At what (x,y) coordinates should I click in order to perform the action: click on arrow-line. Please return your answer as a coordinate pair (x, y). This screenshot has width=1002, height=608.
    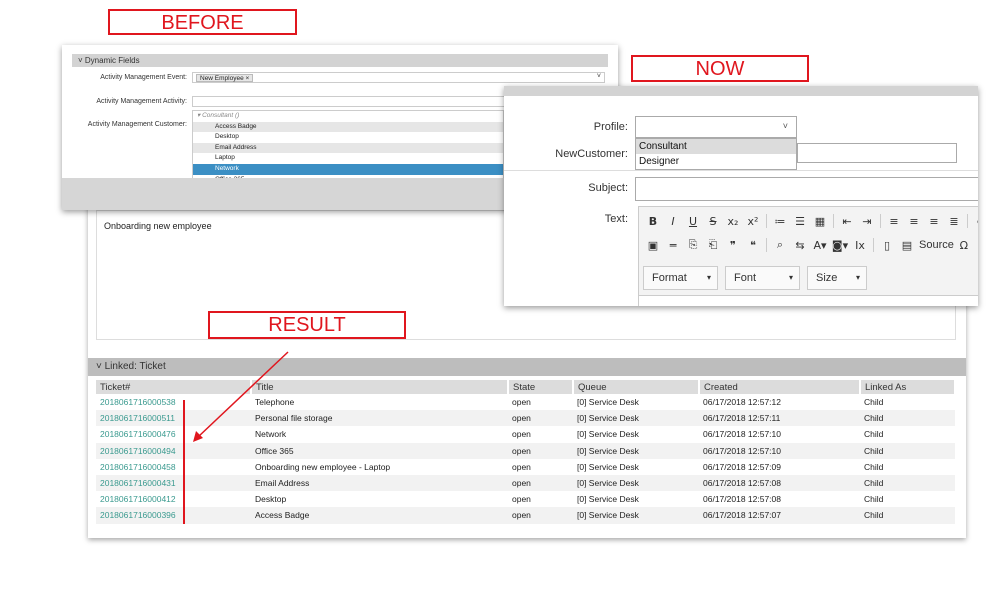
    Looking at the image, I should click on (243, 394).